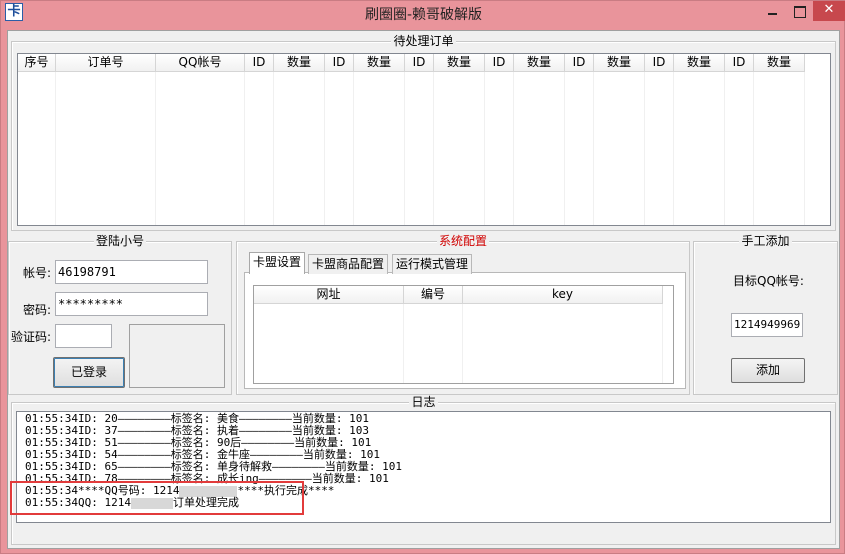 This screenshot has height=554, width=845. What do you see at coordinates (768, 281) in the screenshot?
I see `target-qq-label: 目标QQ帐号:` at bounding box center [768, 281].